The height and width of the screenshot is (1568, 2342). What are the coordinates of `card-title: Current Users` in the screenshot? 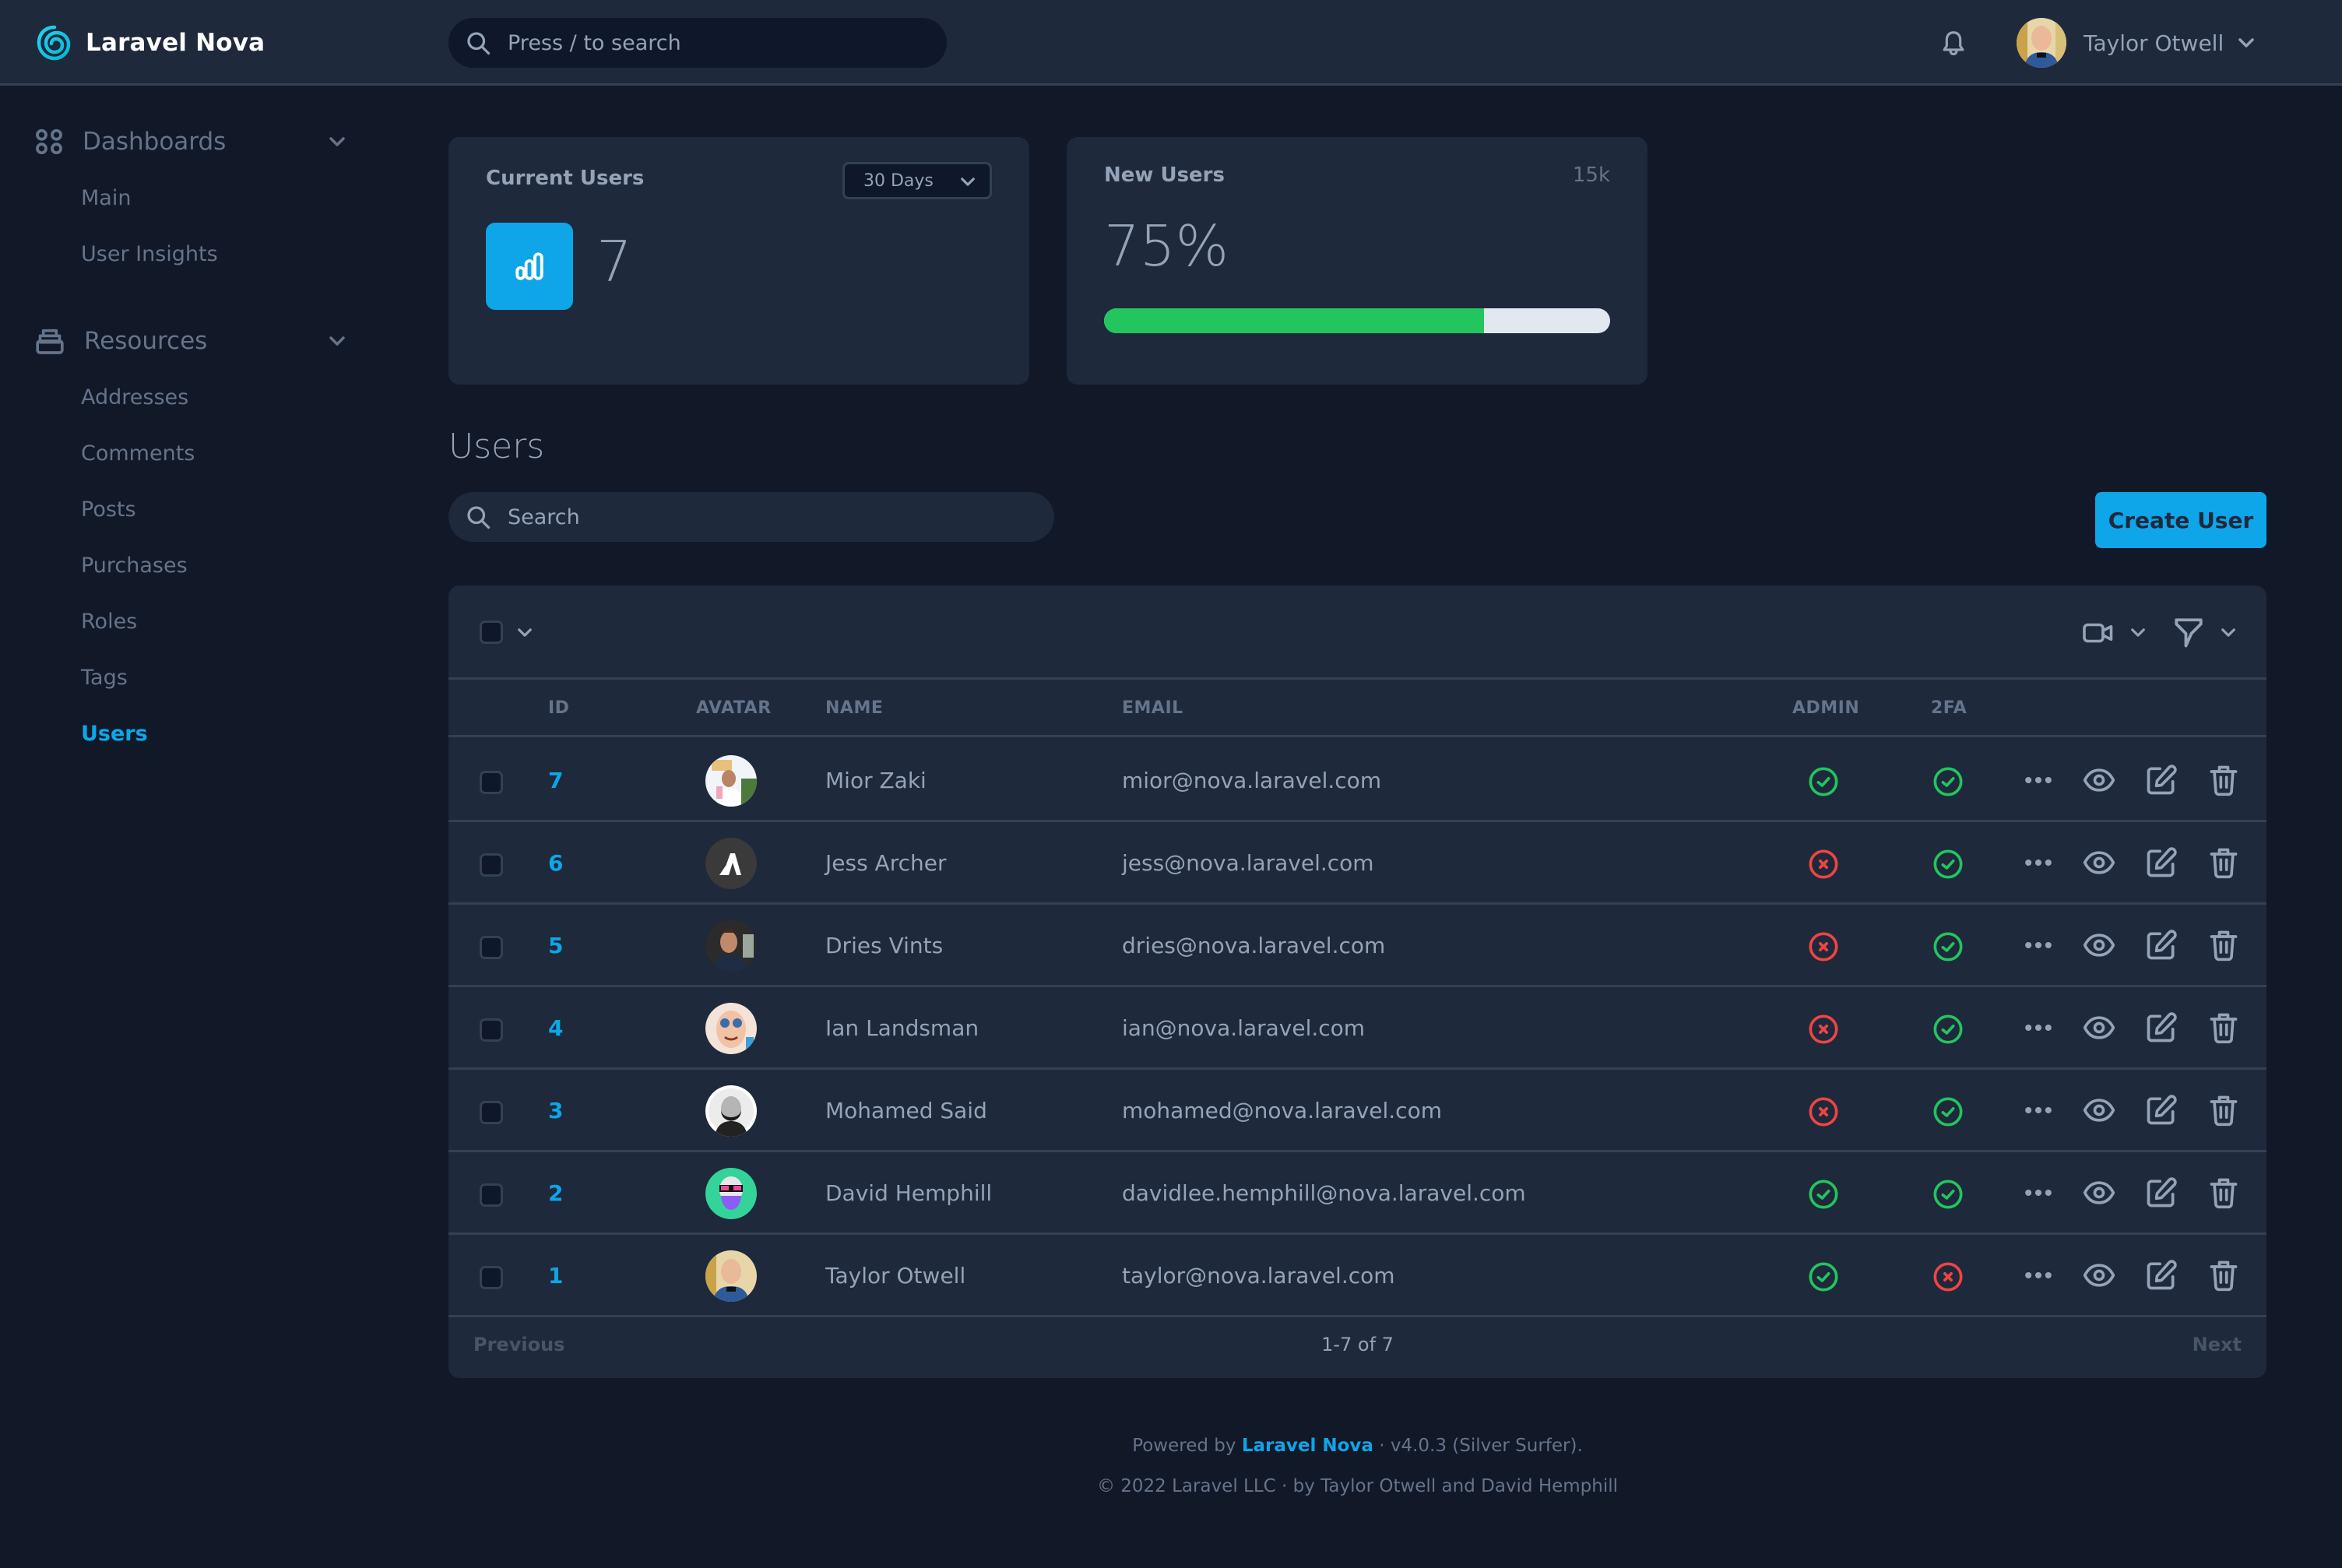 It's located at (565, 178).